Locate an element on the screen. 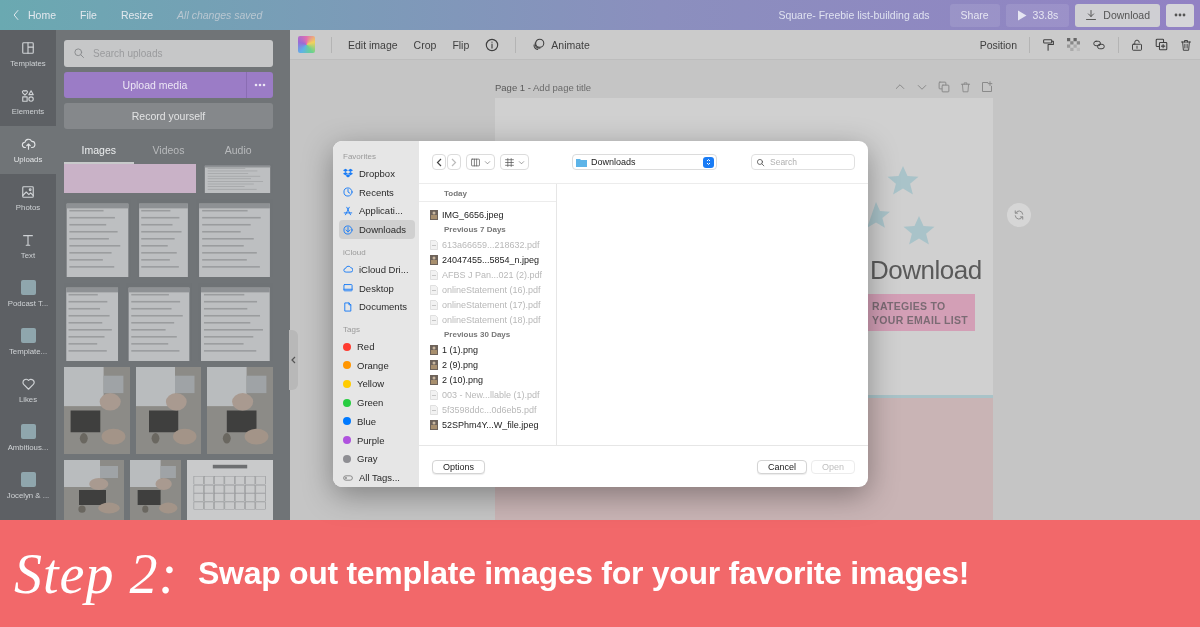 Image resolution: width=1200 pixels, height=627 pixels. more-icon is located at coordinates (260, 85).